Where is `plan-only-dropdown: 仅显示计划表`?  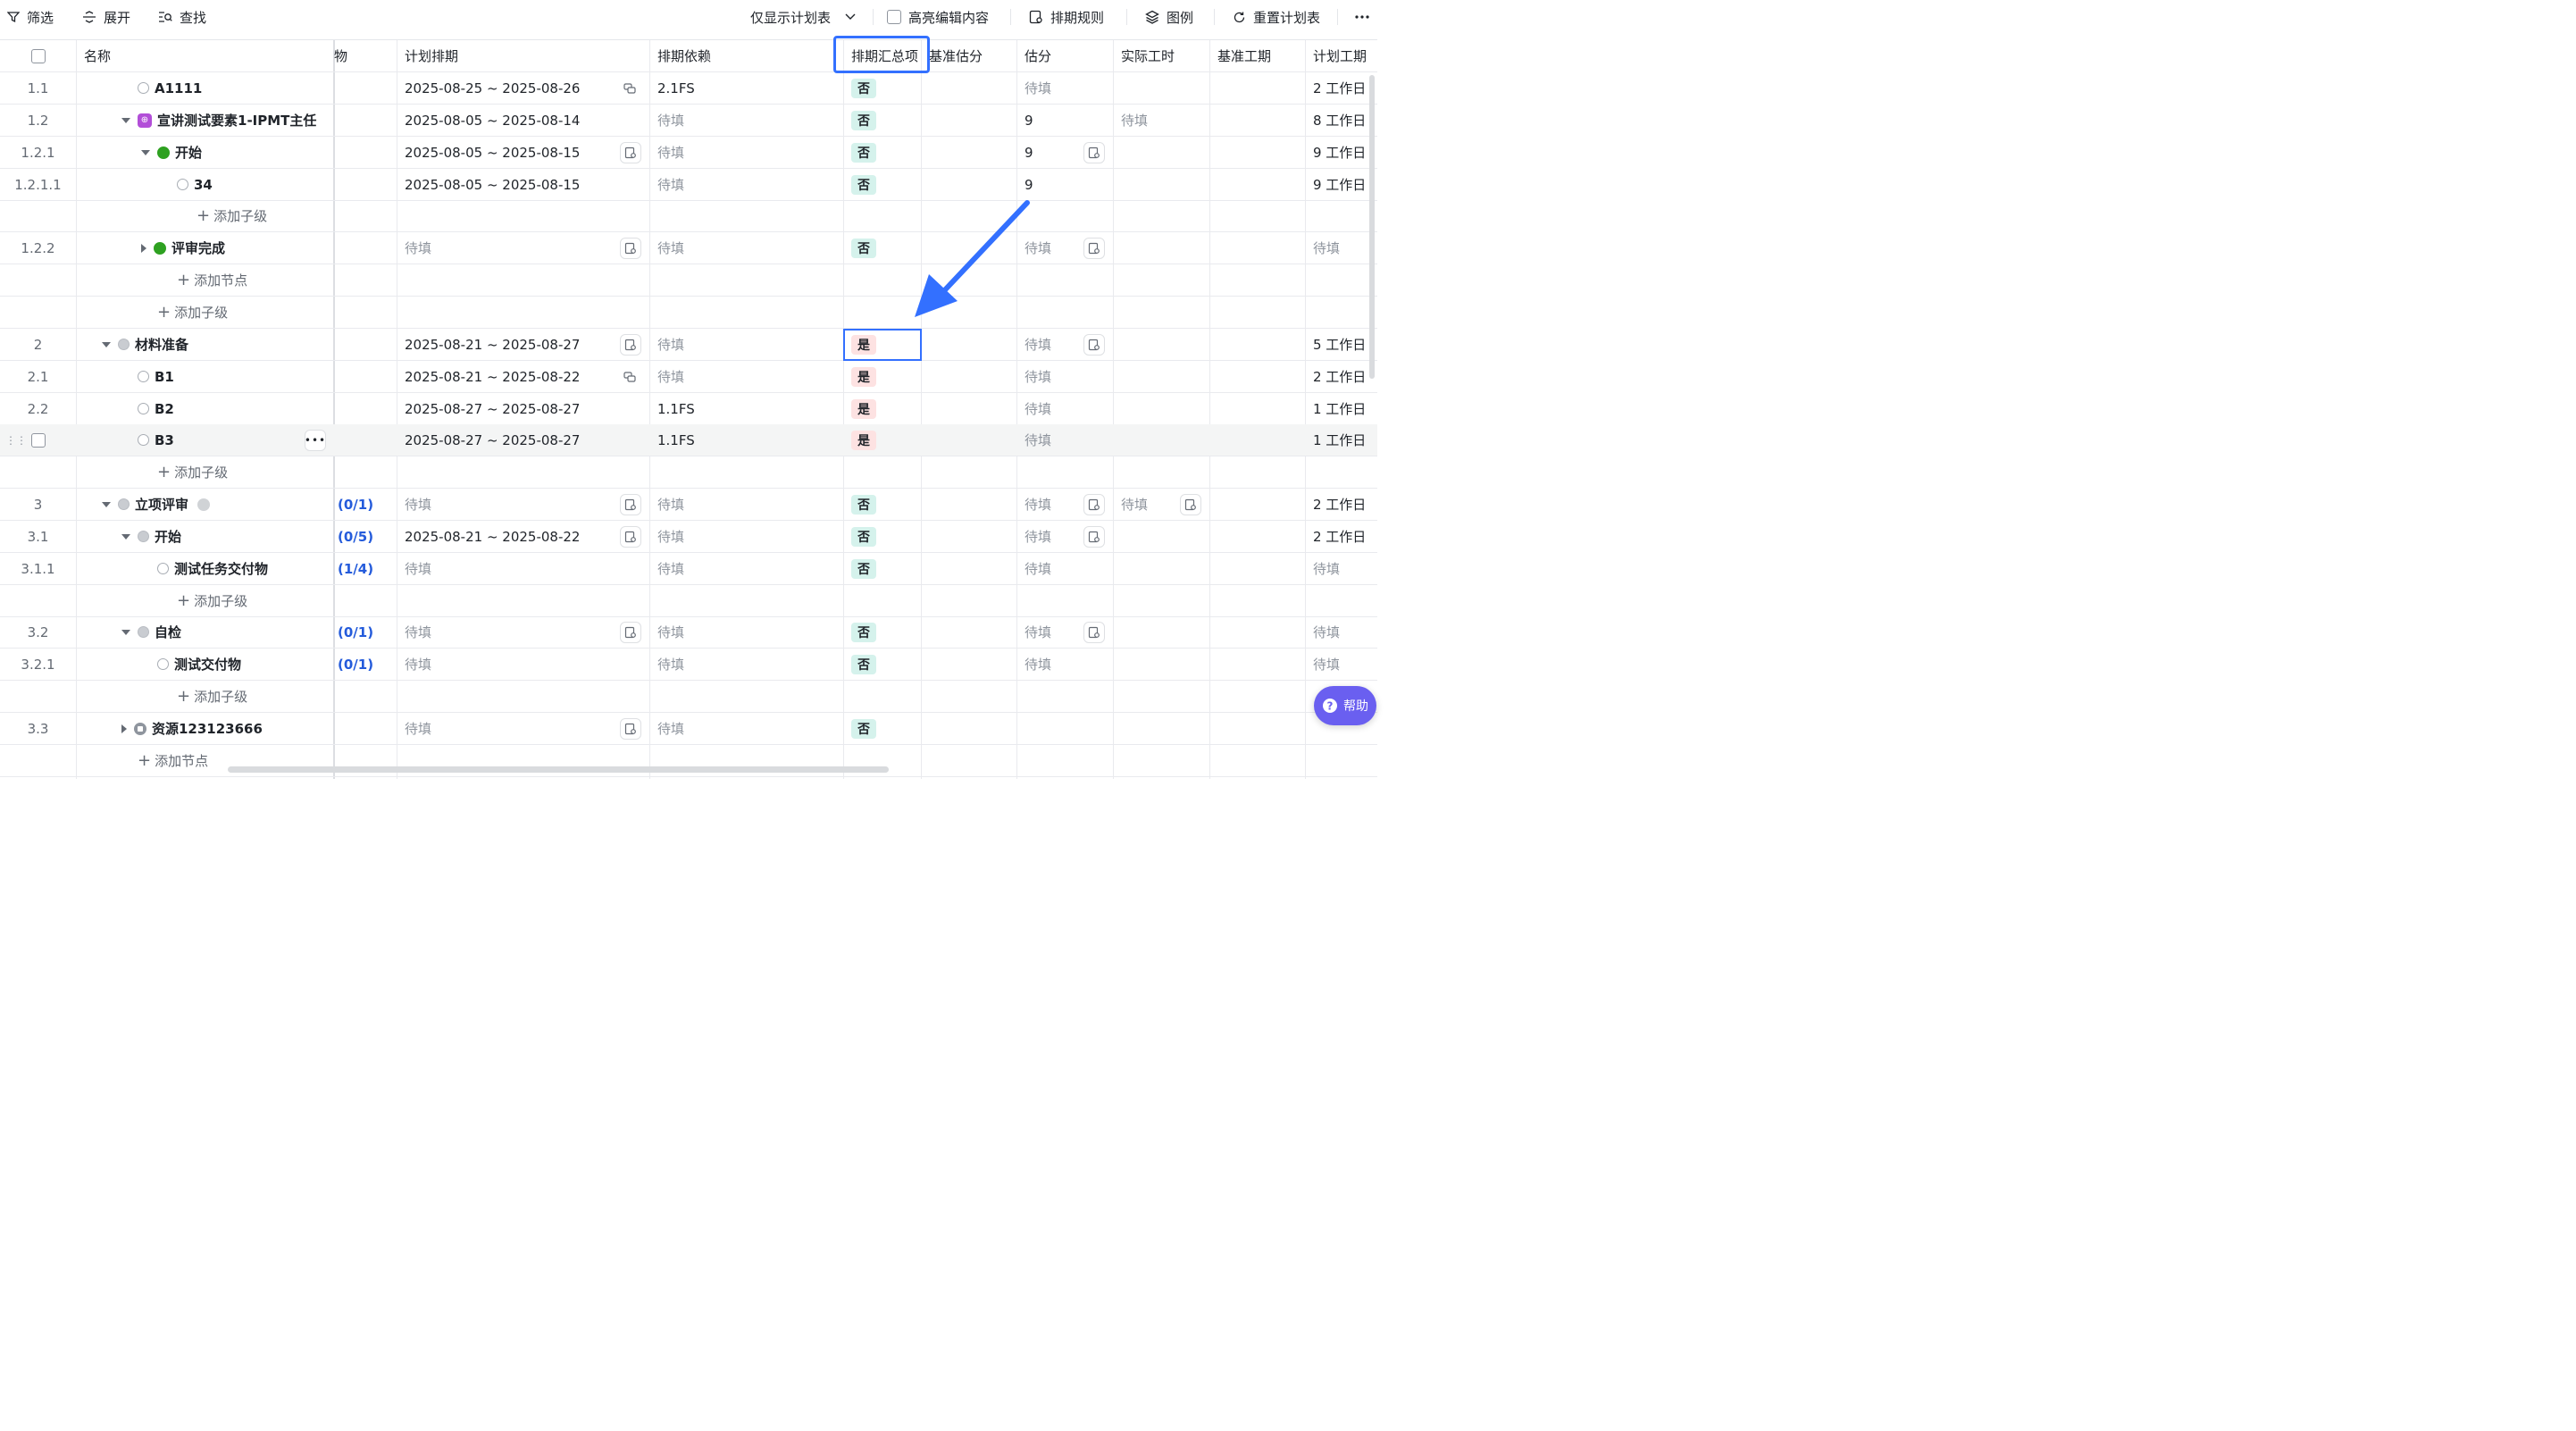 plan-only-dropdown: 仅显示计划表 is located at coordinates (803, 17).